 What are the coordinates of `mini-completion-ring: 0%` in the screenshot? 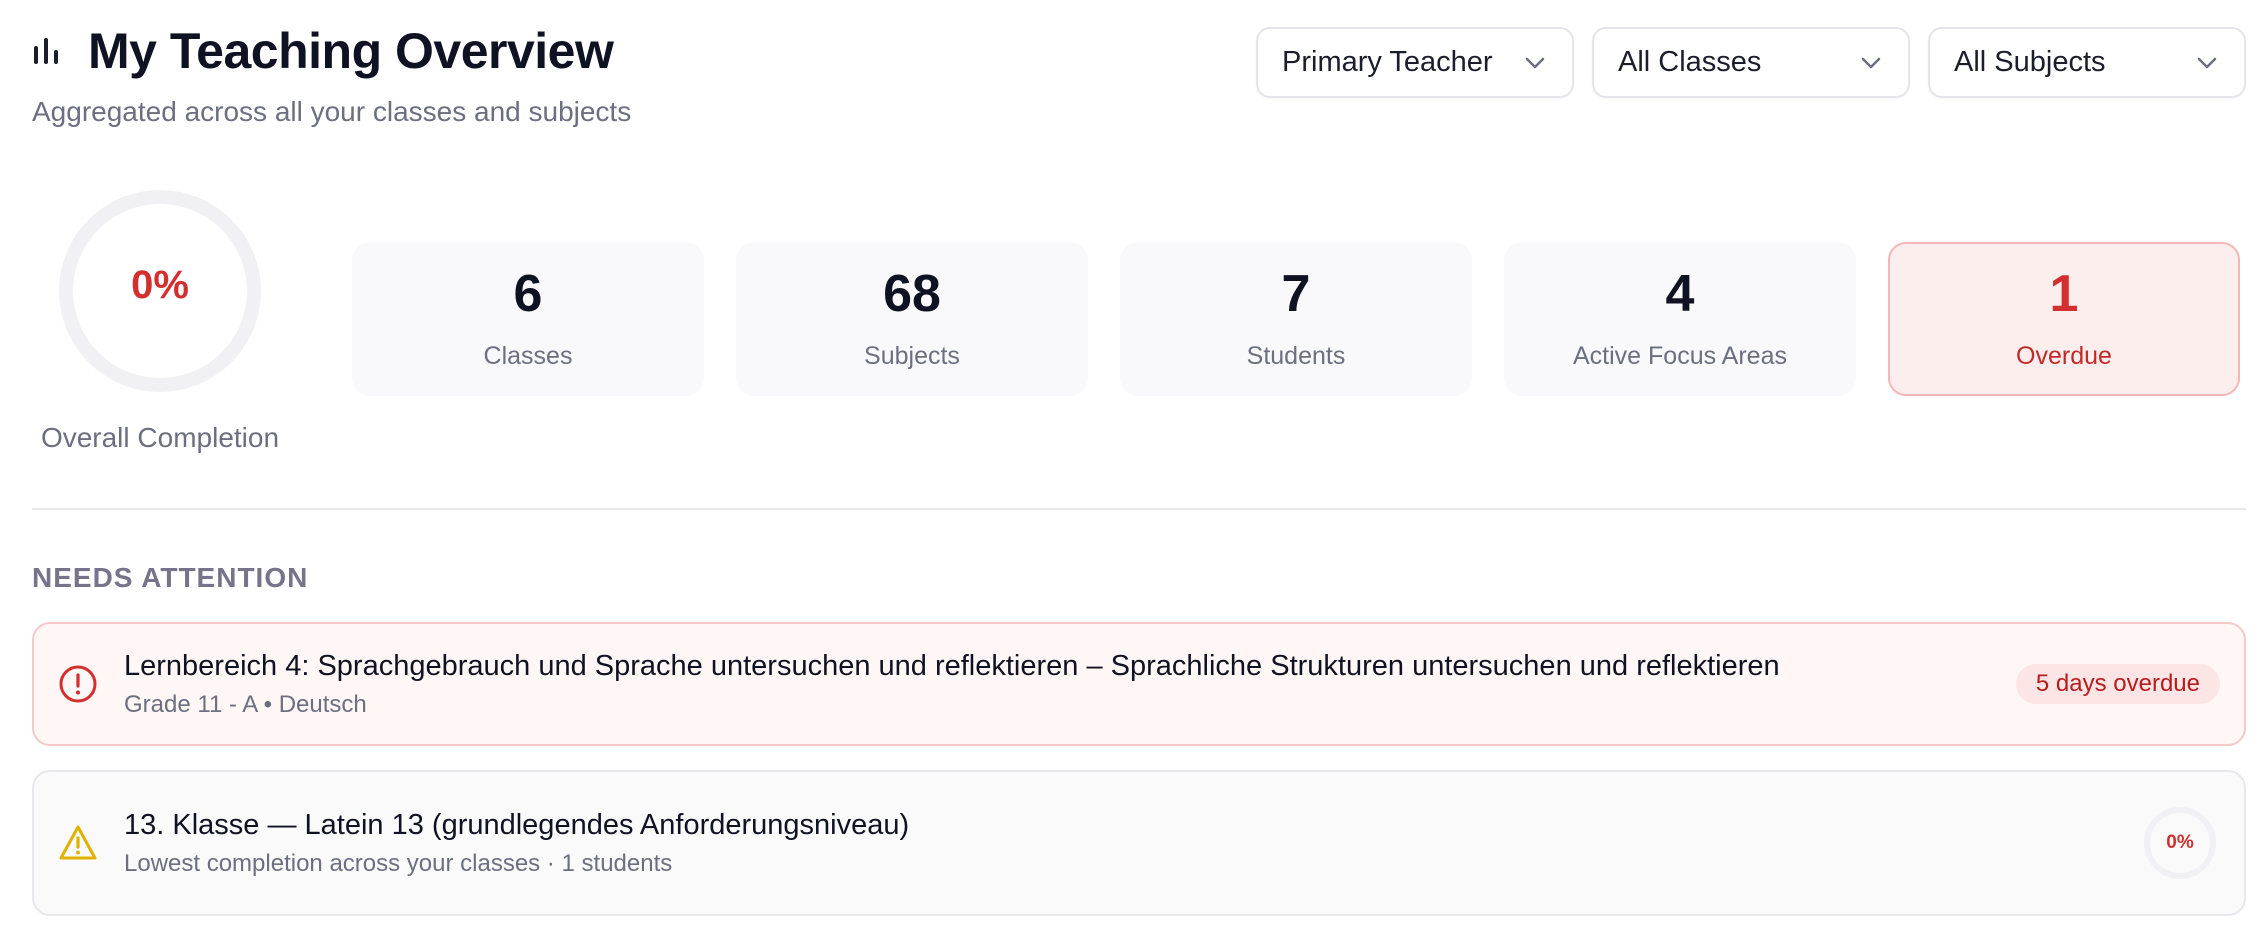 It's located at (2180, 843).